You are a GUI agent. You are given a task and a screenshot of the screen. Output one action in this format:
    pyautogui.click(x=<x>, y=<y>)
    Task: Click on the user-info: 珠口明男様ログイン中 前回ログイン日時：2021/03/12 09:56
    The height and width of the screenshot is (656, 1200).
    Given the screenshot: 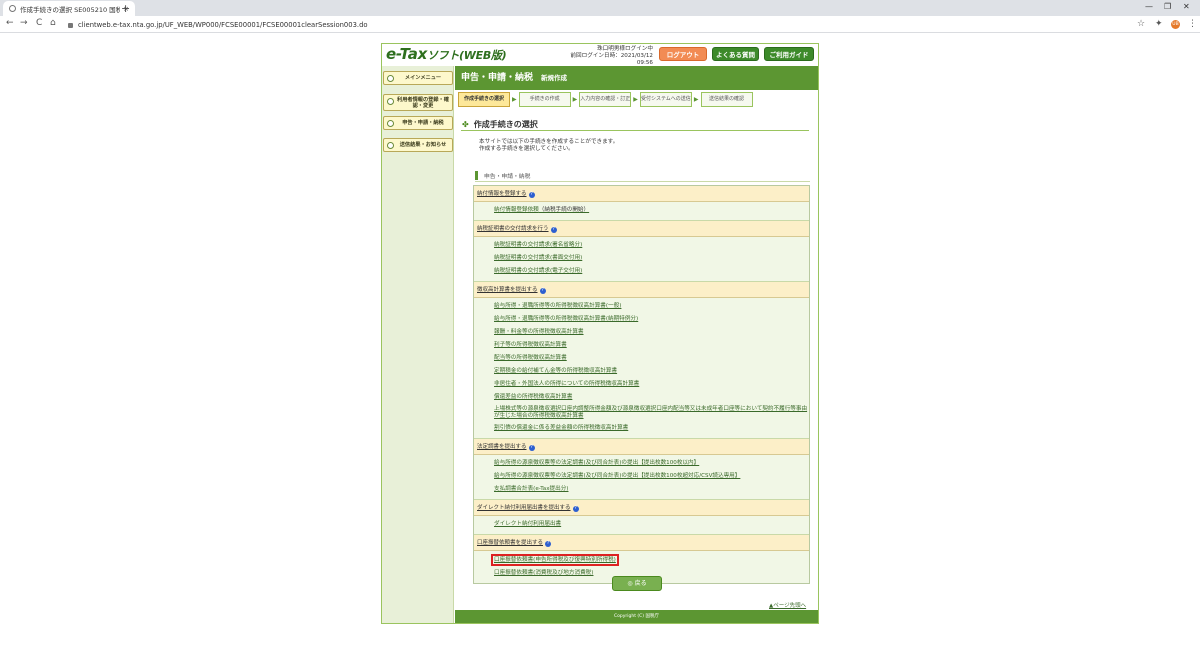 What is the action you would take?
    pyautogui.click(x=605, y=56)
    